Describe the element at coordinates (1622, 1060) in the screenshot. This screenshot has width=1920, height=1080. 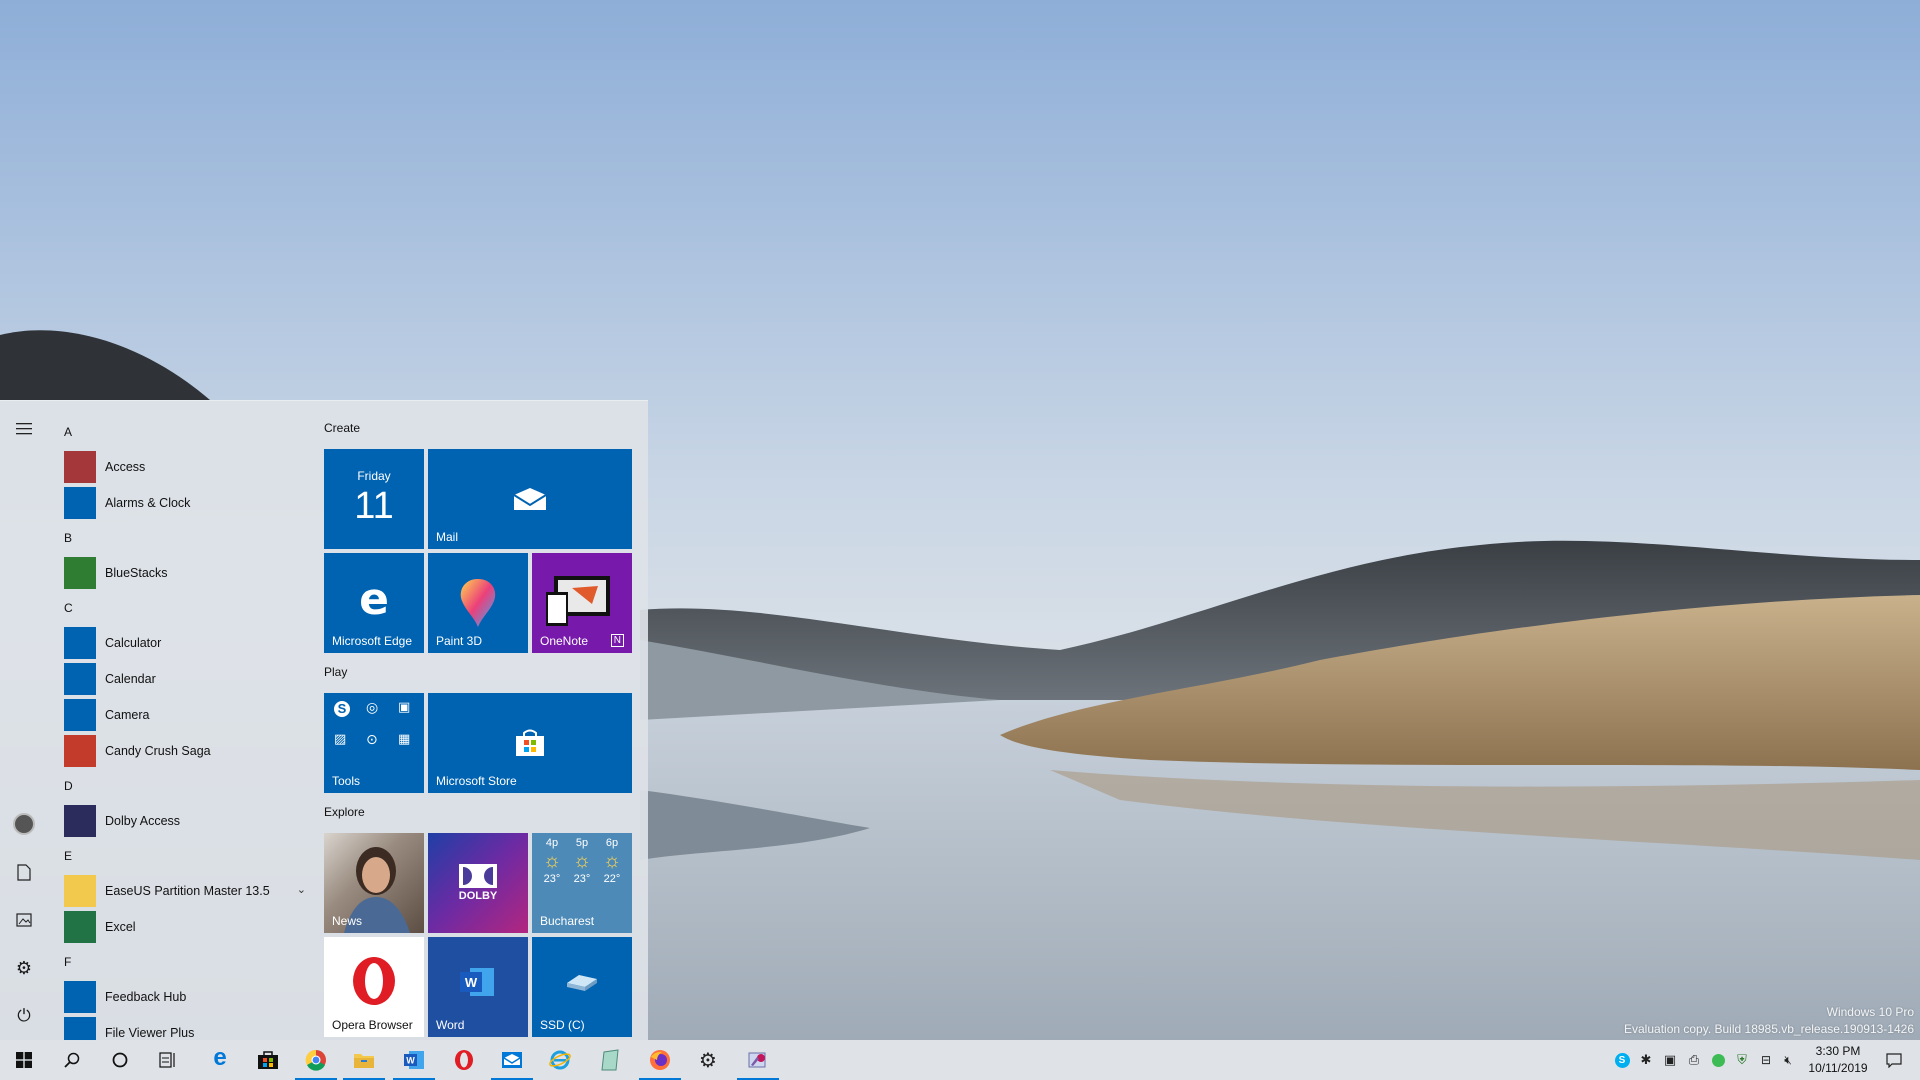
I see `tray-skype: S` at that location.